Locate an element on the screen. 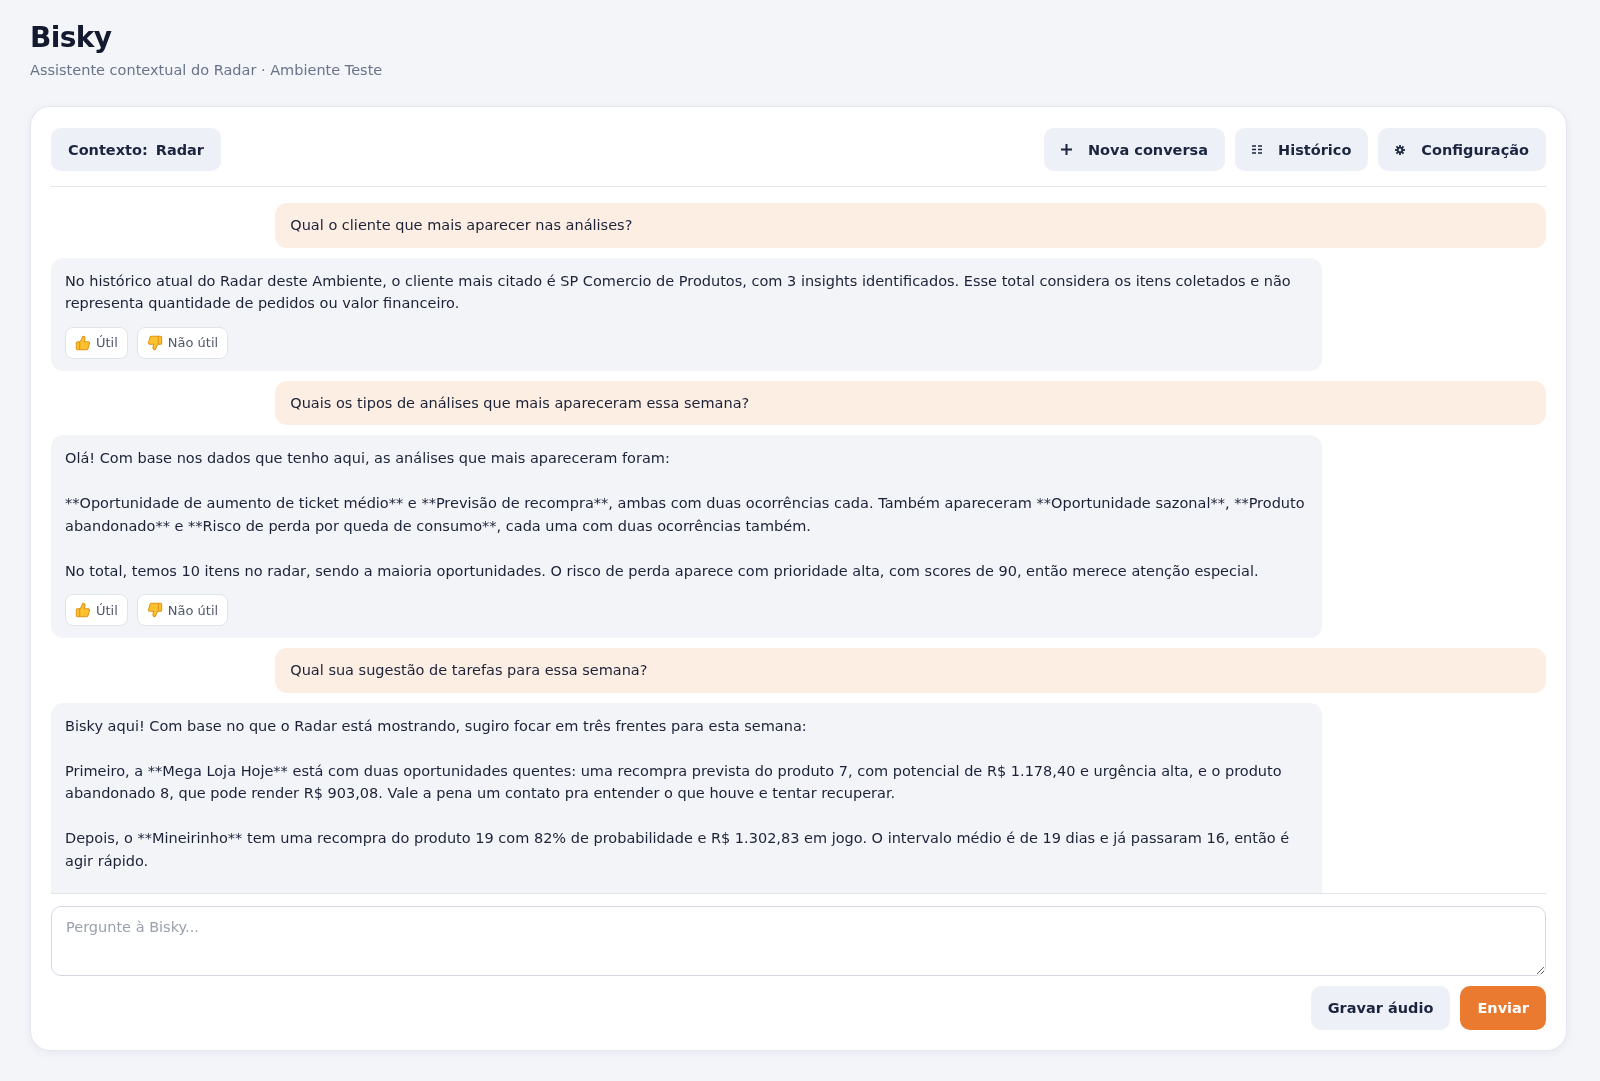 Image resolution: width=1600 pixels, height=1081 pixels. toolbar-button: Histórico is located at coordinates (1302, 149).